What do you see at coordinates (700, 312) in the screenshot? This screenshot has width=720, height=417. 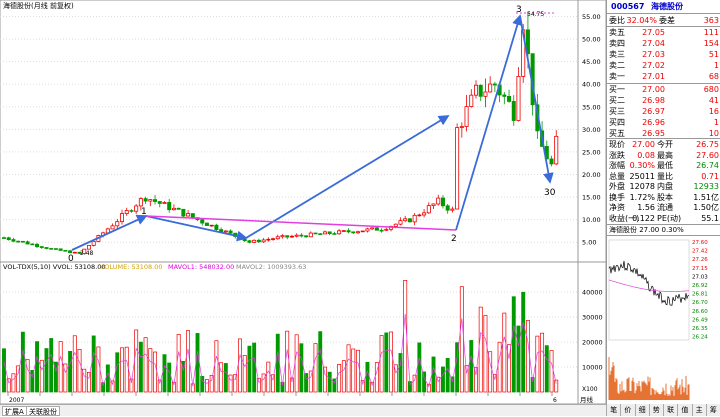 I see `mini-y-tick: 26.60` at bounding box center [700, 312].